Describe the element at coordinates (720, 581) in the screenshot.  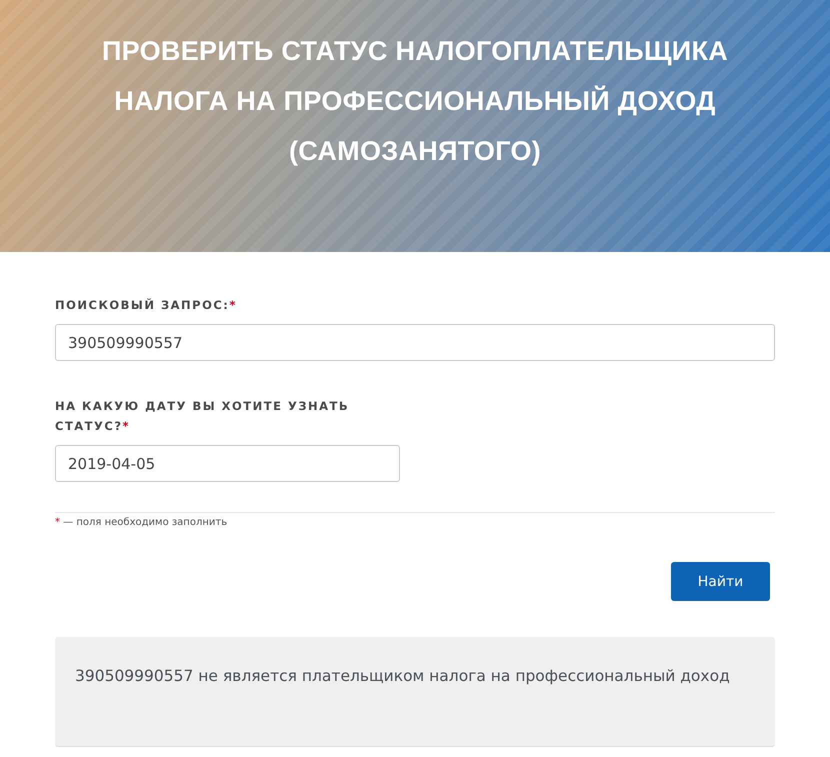
I see `search-button: Найти` at that location.